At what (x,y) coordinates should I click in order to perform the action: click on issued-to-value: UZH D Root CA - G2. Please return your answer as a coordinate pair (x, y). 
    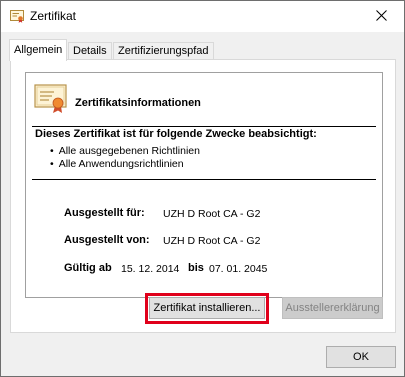
    Looking at the image, I should click on (212, 214).